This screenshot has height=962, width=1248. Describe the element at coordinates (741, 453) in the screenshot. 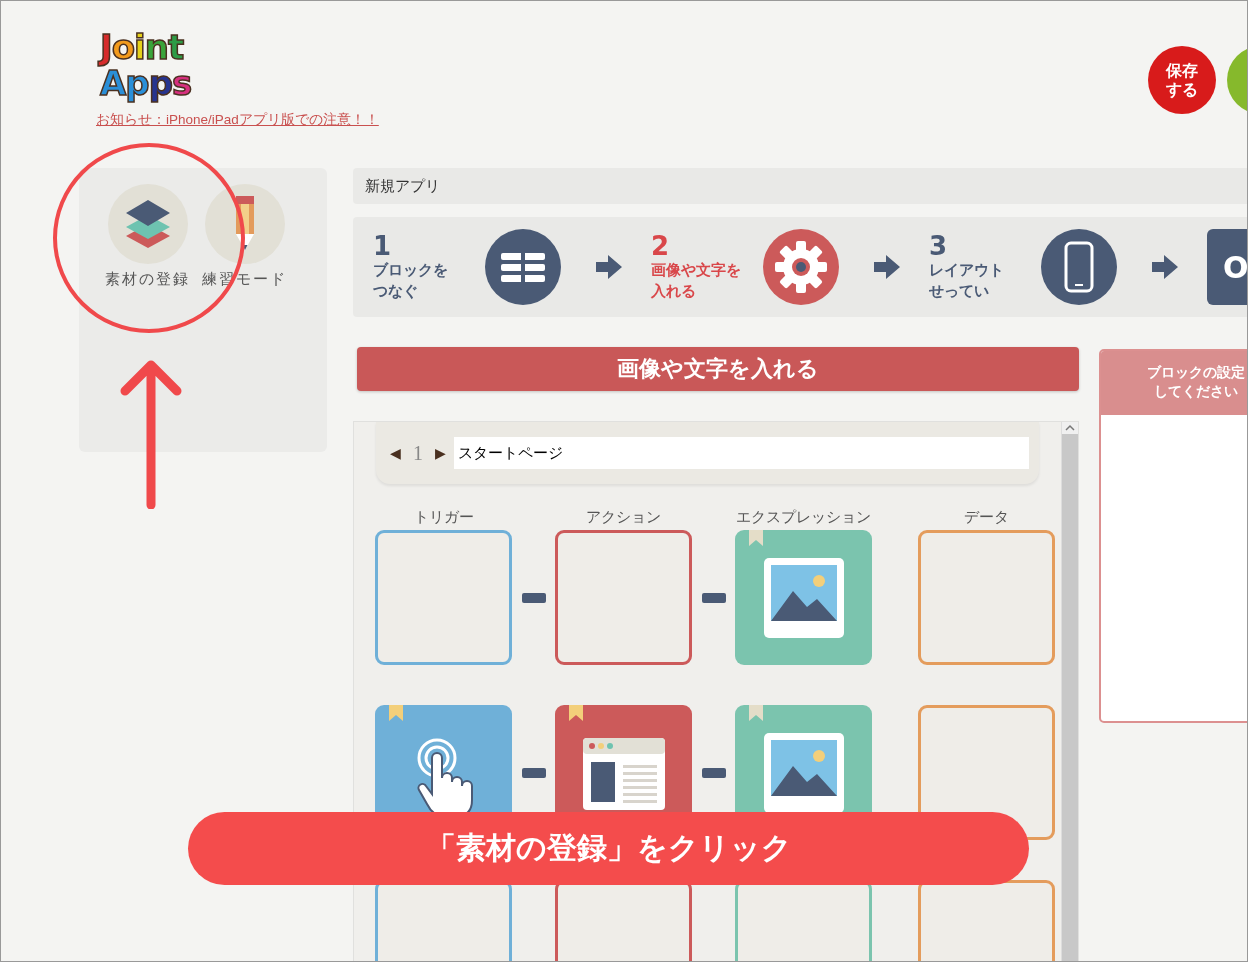

I see `page-name-field: スタートページ` at that location.